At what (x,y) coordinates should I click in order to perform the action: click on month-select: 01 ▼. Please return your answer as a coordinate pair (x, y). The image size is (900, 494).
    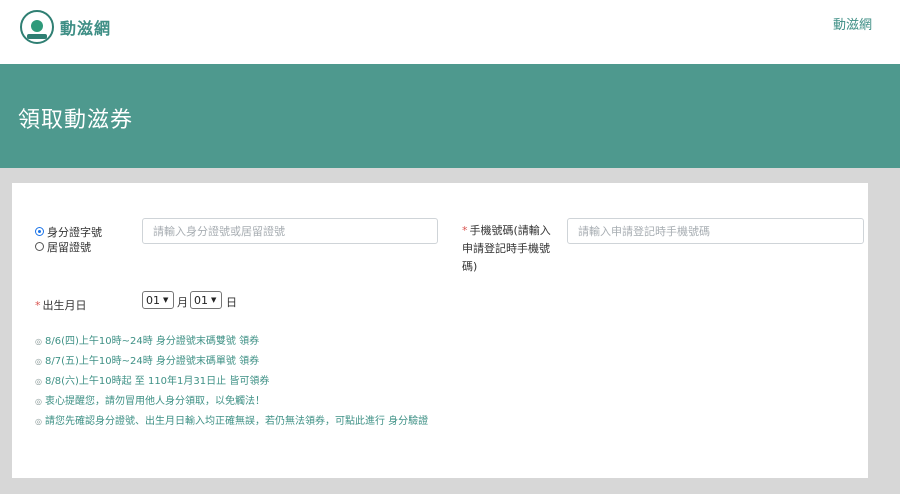
    Looking at the image, I should click on (158, 300).